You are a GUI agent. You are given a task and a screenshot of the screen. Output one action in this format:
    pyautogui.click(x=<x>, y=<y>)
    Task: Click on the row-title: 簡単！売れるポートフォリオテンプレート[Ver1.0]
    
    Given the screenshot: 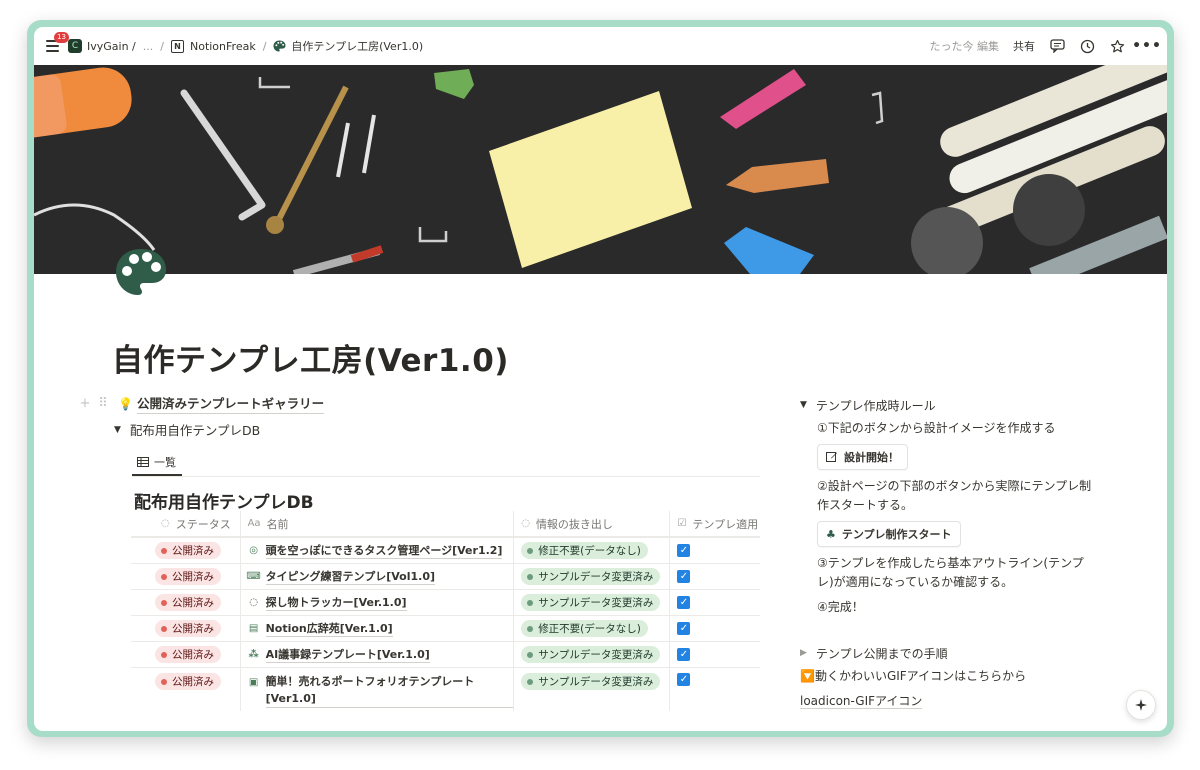 What is the action you would take?
    pyautogui.click(x=389, y=690)
    